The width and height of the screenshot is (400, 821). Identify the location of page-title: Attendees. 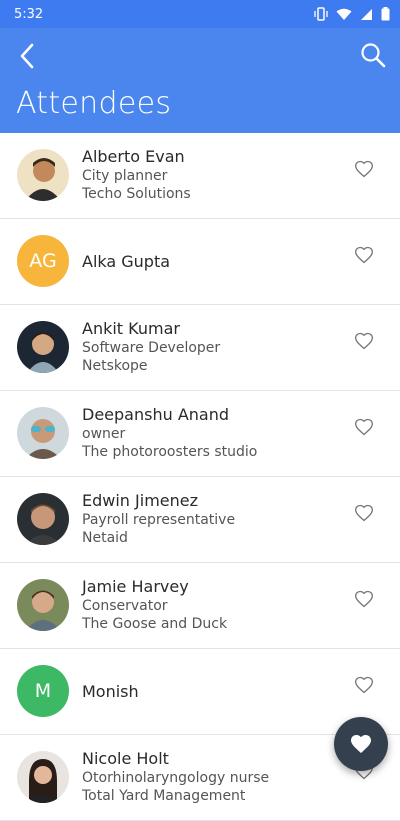
(94, 103).